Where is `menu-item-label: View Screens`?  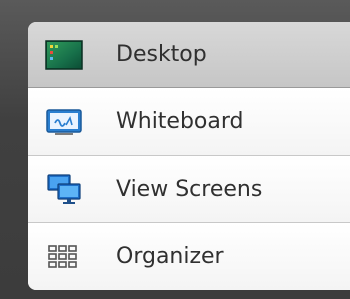 menu-item-label: View Screens is located at coordinates (189, 189).